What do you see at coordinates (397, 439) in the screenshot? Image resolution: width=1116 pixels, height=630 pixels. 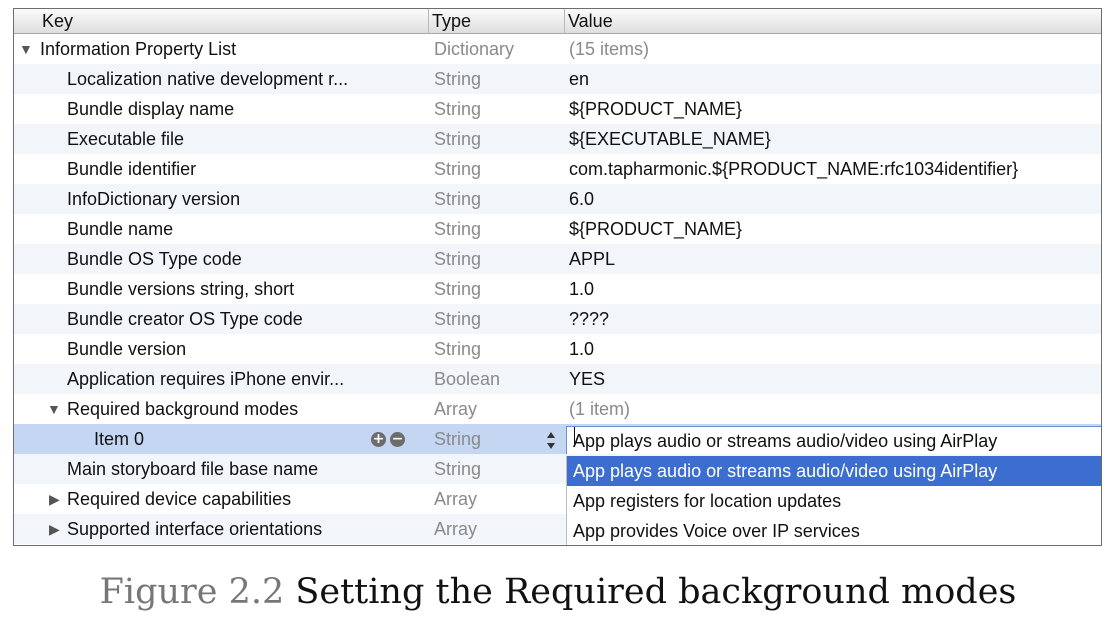 I see `minus-circle-icon: −` at bounding box center [397, 439].